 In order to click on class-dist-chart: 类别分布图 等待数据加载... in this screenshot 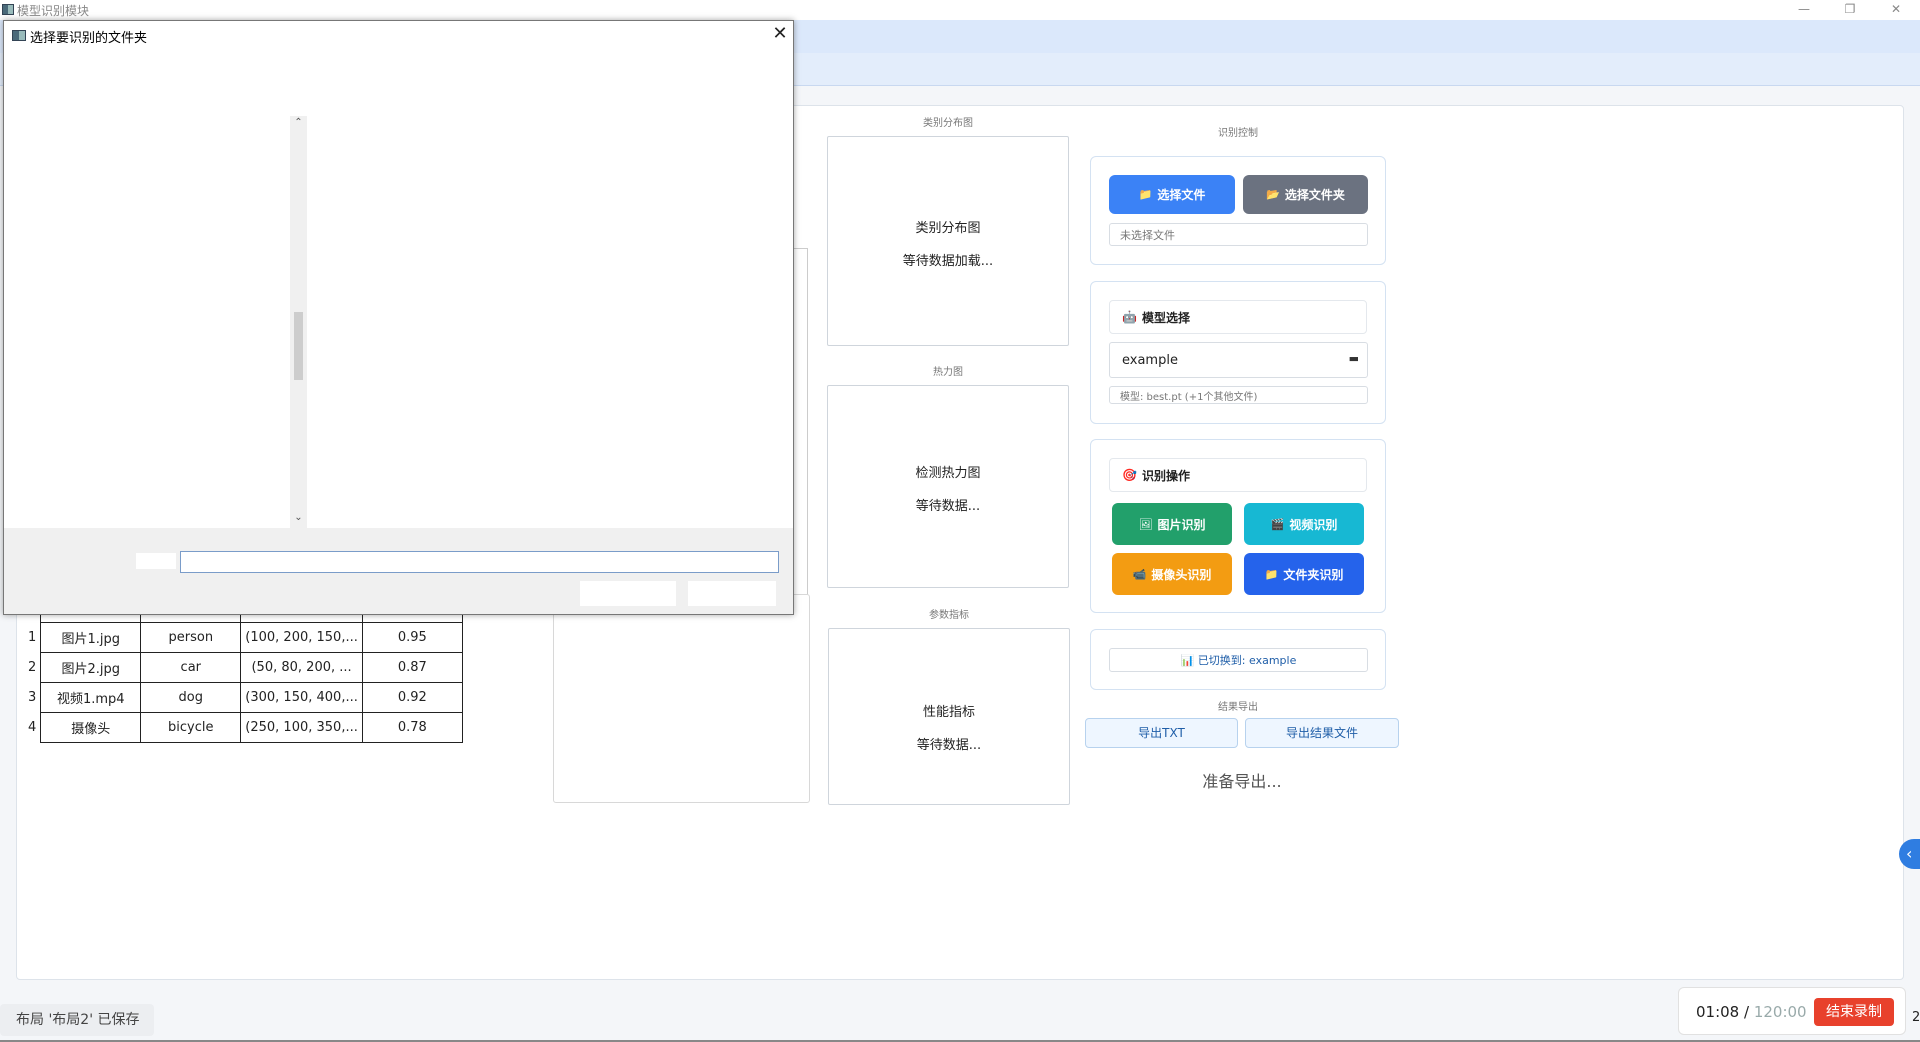, I will do `click(948, 241)`.